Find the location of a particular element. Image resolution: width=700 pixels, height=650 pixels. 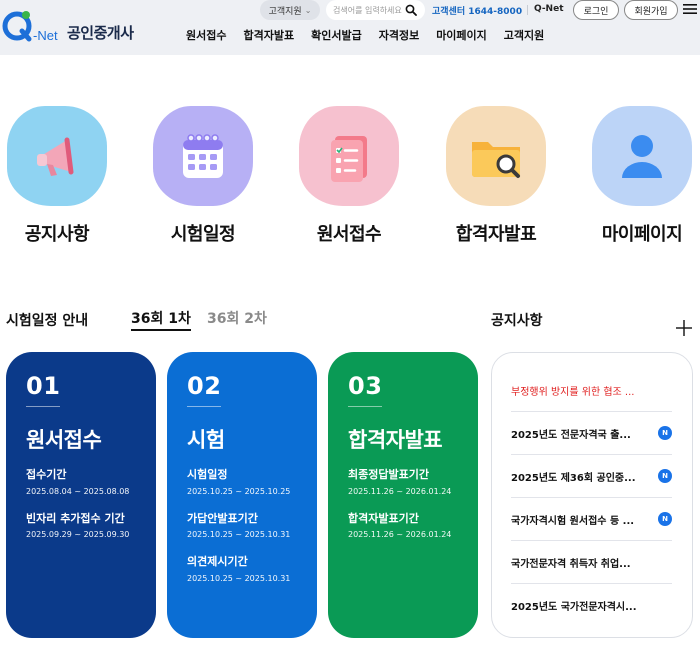

qnet-logo: -Net is located at coordinates (33, 27).